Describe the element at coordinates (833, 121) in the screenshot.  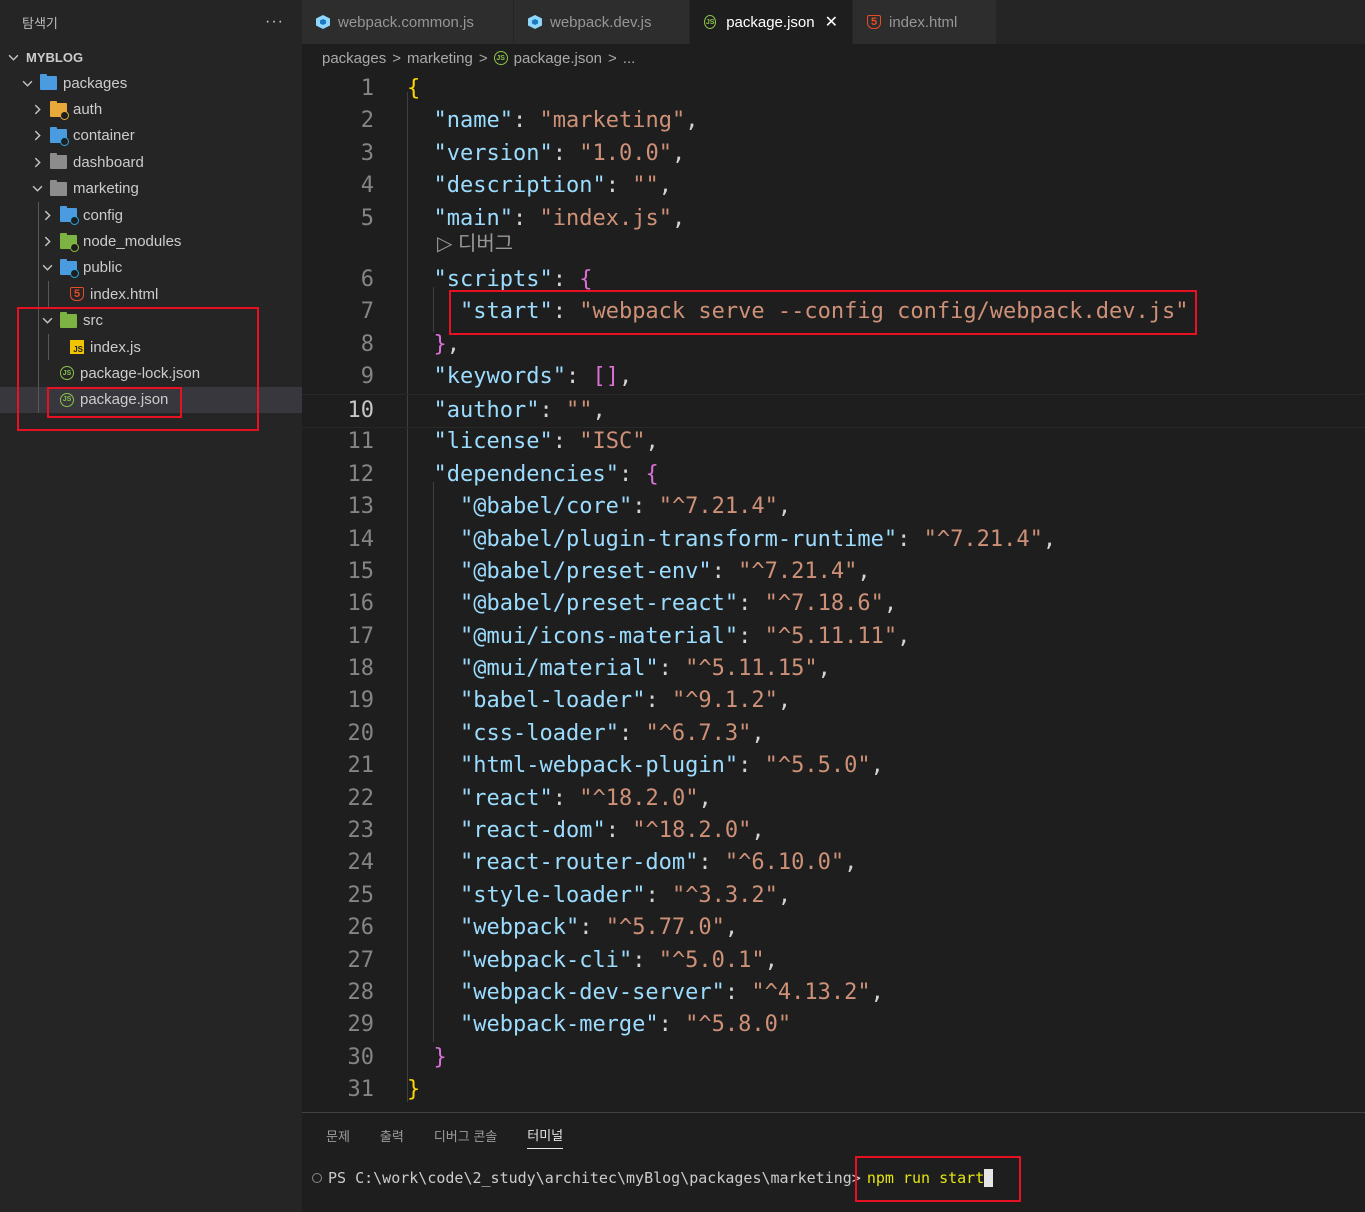
I see `code-line: 2 "name": "marketing",` at that location.